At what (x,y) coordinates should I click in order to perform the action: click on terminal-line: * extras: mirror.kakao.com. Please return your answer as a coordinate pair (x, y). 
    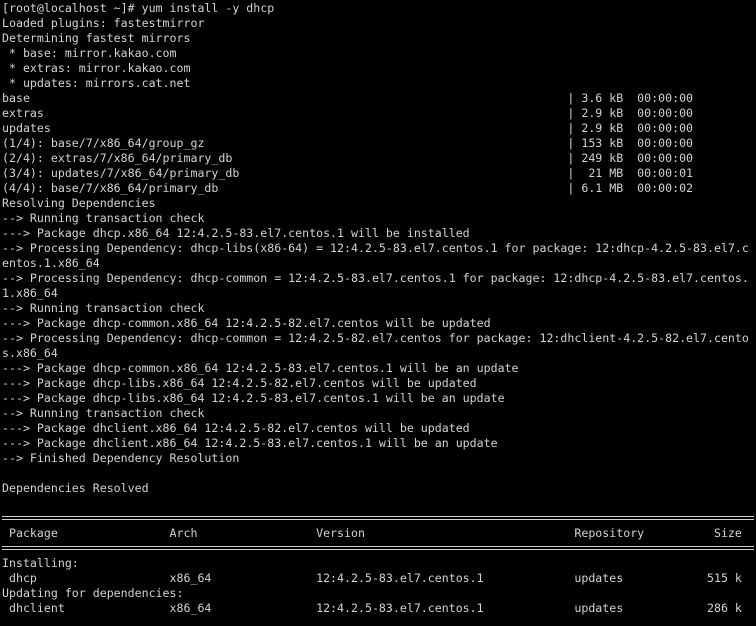
    Looking at the image, I should click on (96, 68).